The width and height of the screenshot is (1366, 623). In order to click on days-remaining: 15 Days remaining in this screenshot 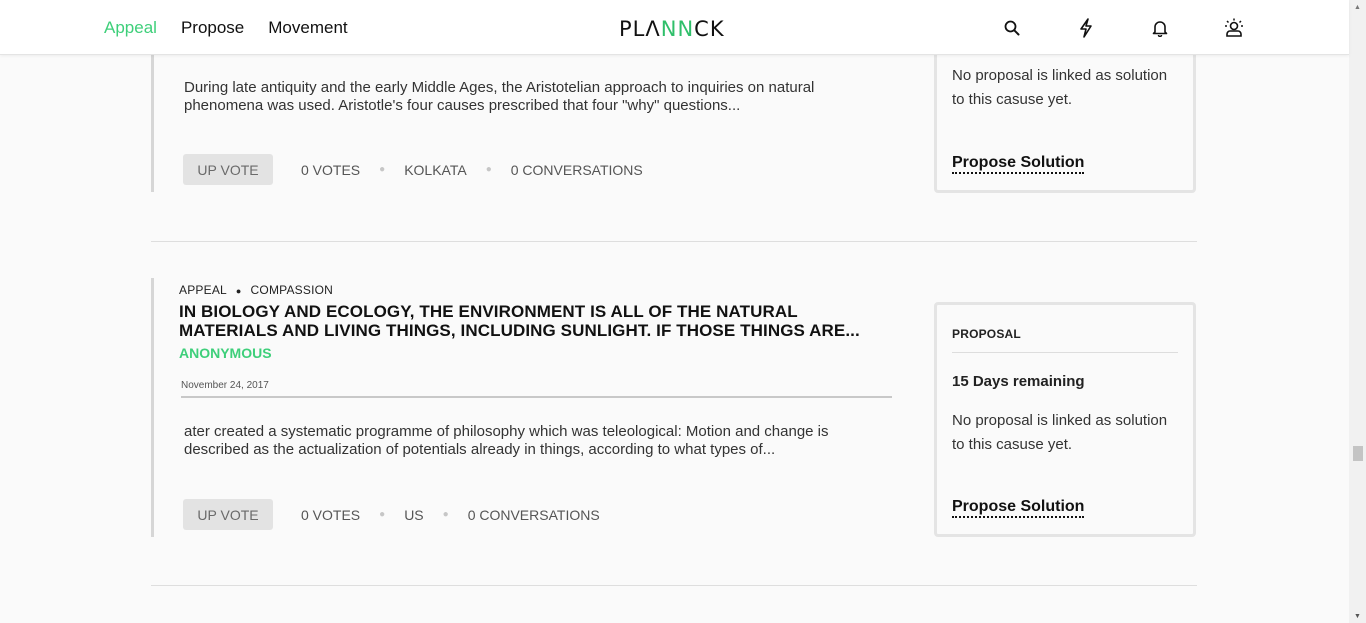, I will do `click(1018, 381)`.